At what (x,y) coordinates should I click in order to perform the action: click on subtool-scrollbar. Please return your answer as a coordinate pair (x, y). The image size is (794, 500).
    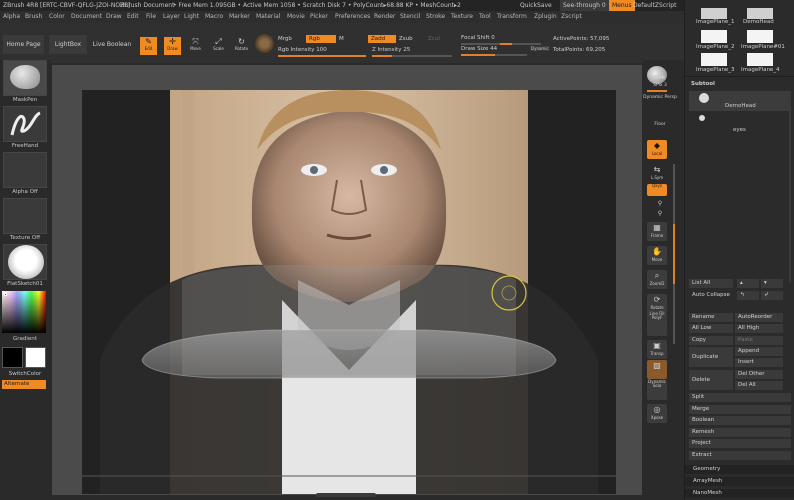
    Looking at the image, I should click on (790, 187).